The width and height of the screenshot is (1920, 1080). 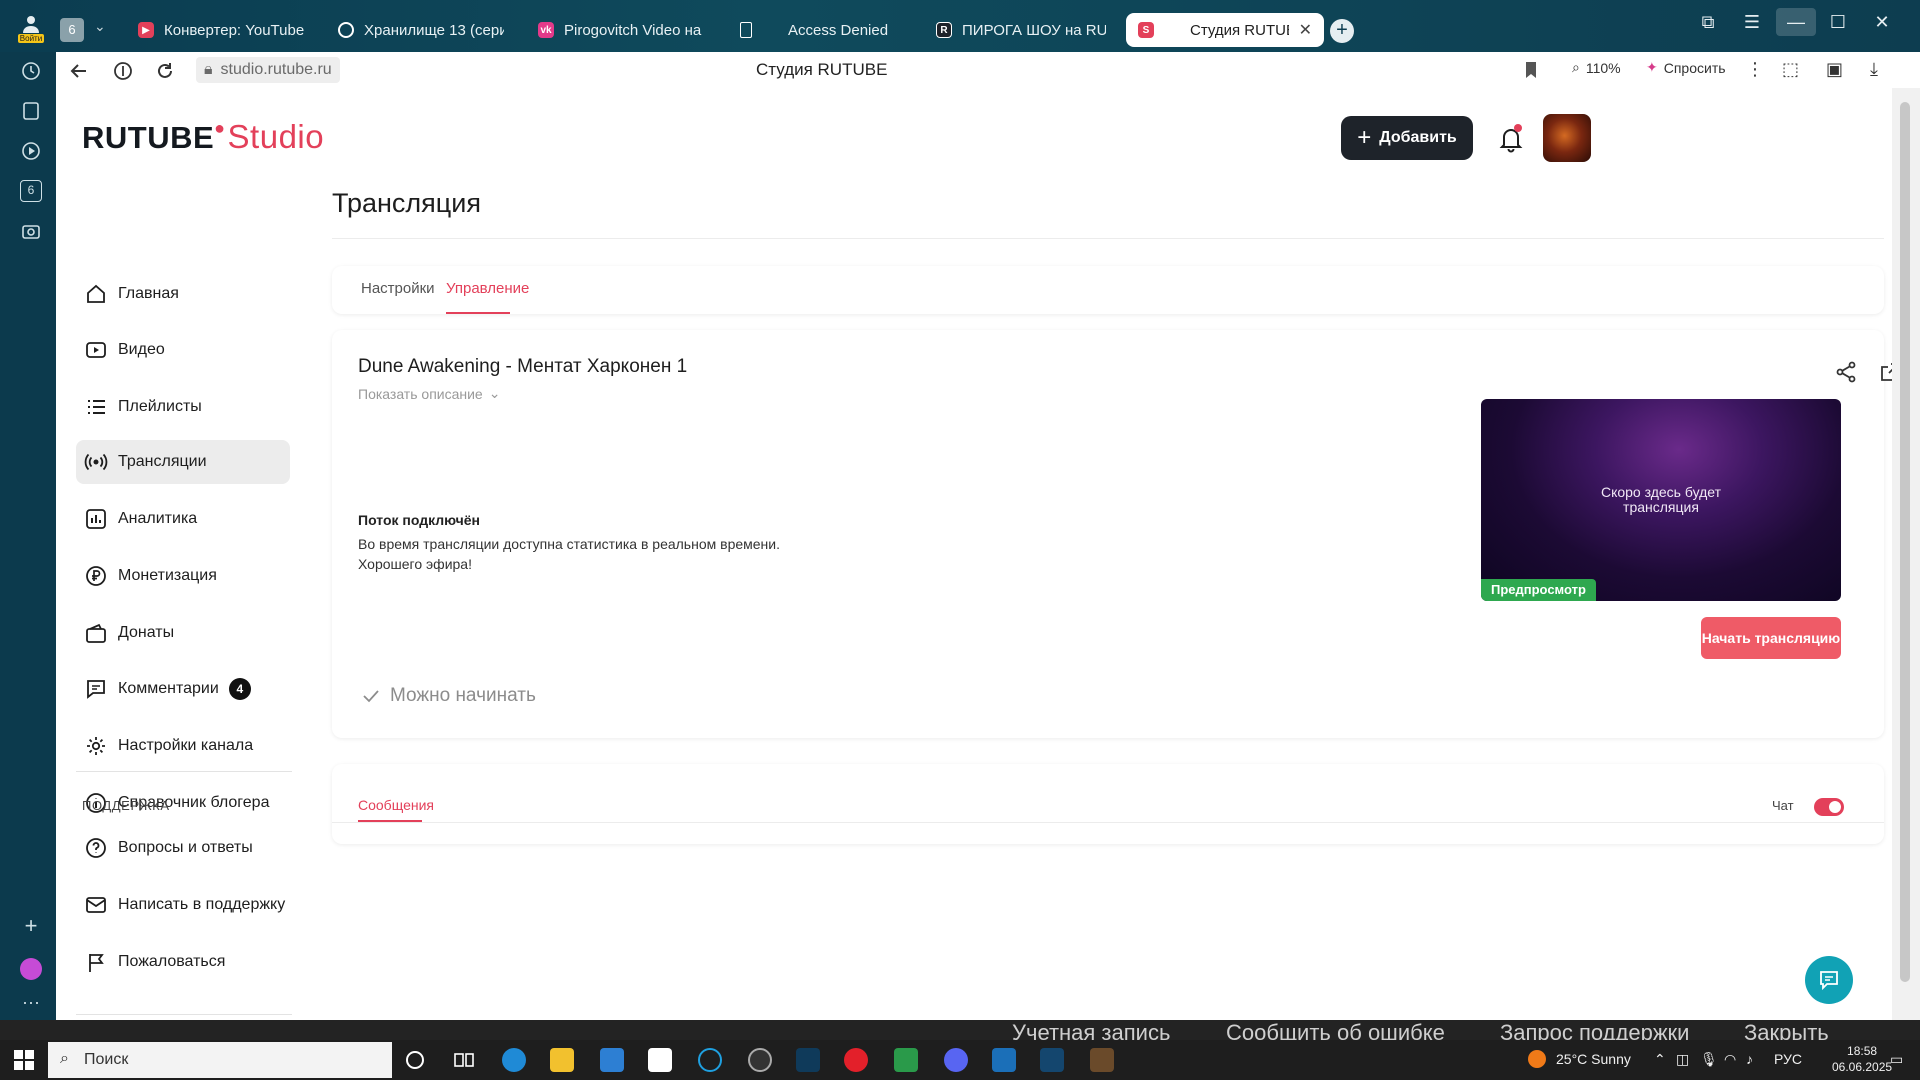 I want to click on new-tab-button: +, so click(x=1342, y=31).